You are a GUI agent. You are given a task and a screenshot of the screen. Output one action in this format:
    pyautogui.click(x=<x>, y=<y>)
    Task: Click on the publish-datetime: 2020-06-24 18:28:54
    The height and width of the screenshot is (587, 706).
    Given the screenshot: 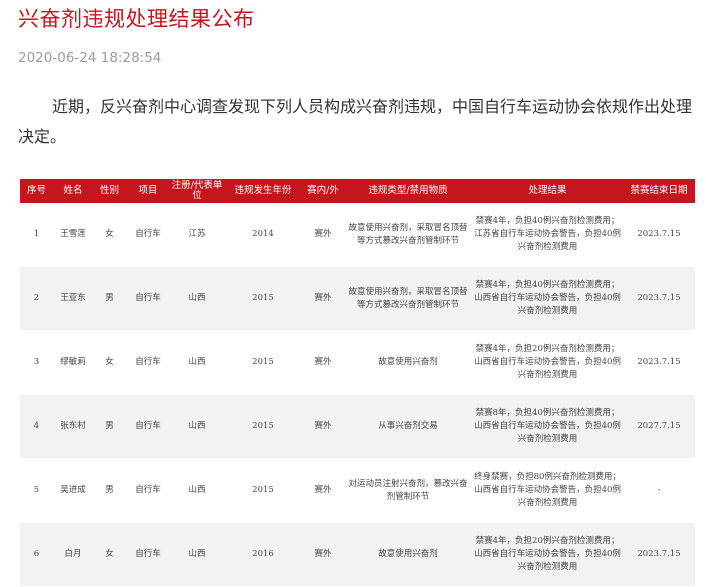 What is the action you would take?
    pyautogui.click(x=90, y=58)
    